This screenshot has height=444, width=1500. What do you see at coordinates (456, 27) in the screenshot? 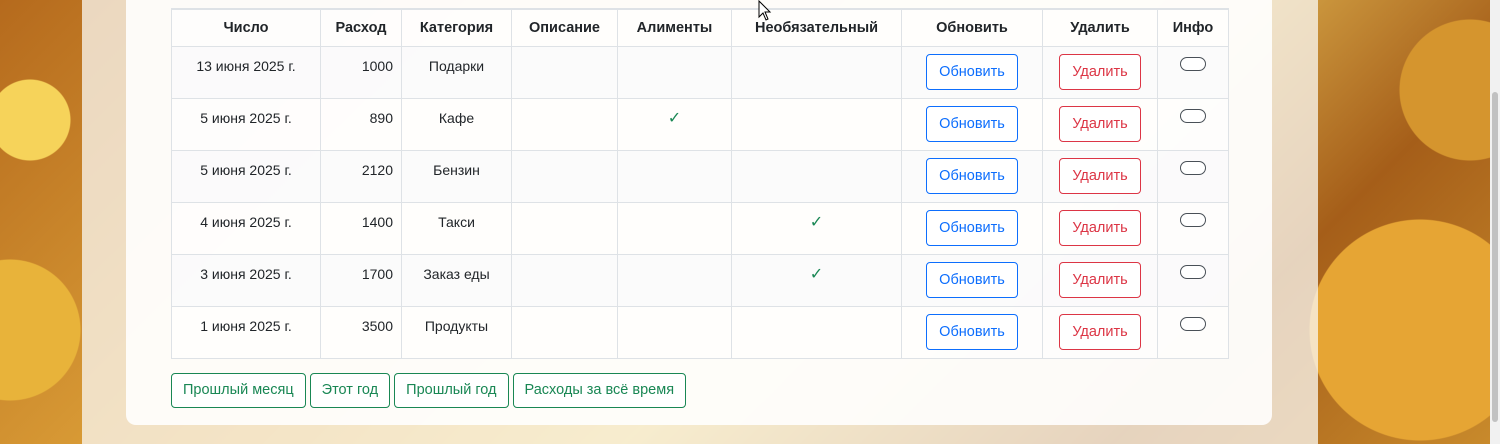
I see `header-category: Категория` at bounding box center [456, 27].